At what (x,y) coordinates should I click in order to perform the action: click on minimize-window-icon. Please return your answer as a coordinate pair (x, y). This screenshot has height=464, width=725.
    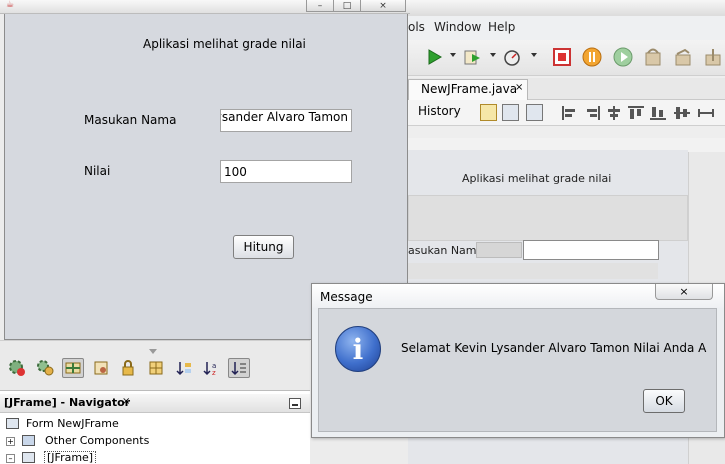
    Looking at the image, I should click on (295, 403).